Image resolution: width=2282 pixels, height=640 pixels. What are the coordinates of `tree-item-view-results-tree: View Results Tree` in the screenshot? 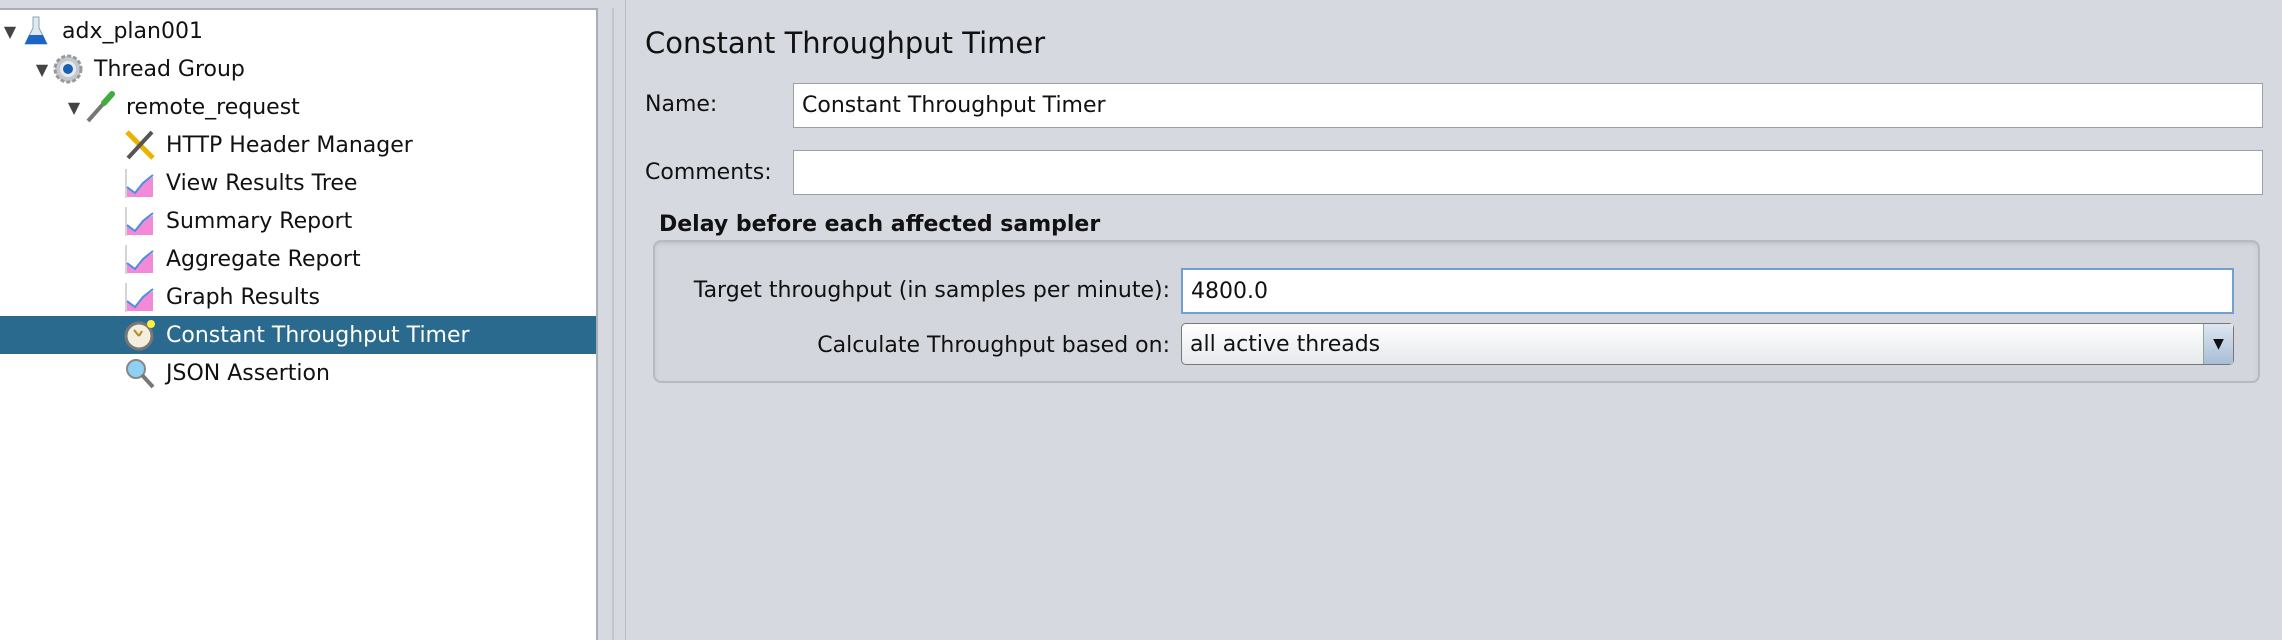 It's located at (298, 183).